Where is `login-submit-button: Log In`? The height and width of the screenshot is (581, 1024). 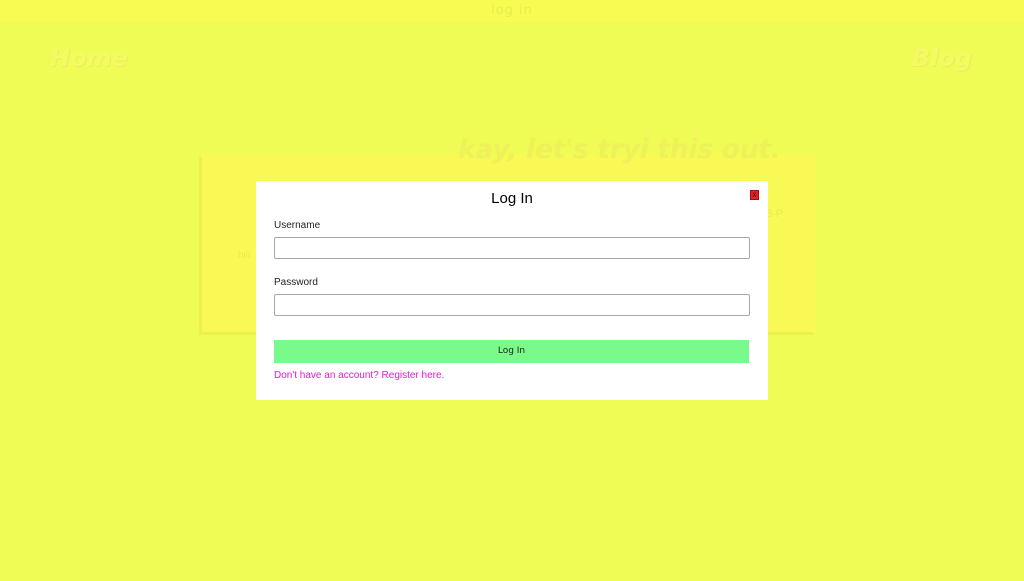
login-submit-button: Log In is located at coordinates (511, 351).